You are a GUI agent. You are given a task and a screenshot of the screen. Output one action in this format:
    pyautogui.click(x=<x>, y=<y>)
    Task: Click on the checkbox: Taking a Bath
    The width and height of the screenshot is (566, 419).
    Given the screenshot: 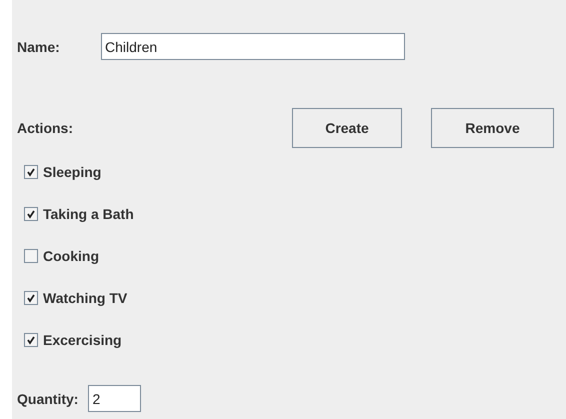 What is the action you would take?
    pyautogui.click(x=79, y=214)
    